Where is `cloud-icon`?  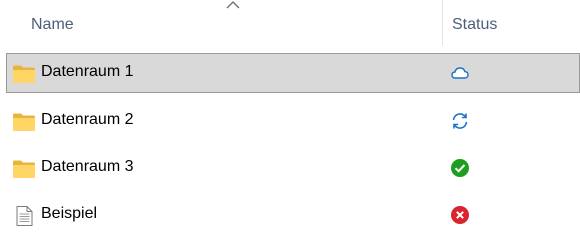
cloud-icon is located at coordinates (460, 73).